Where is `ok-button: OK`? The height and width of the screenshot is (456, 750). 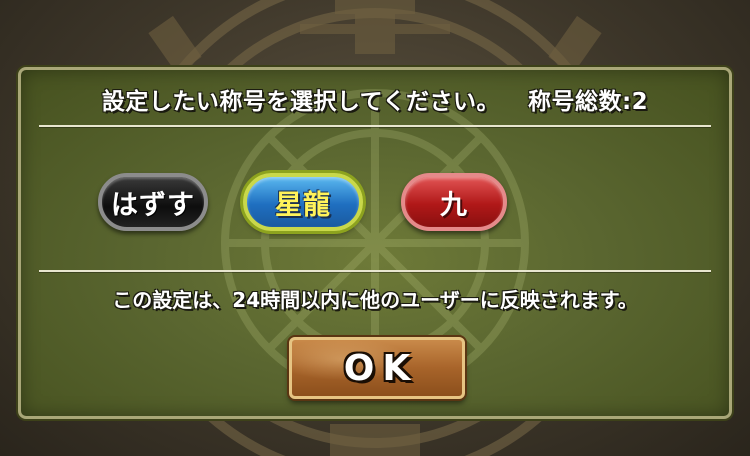 ok-button: OK is located at coordinates (377, 368).